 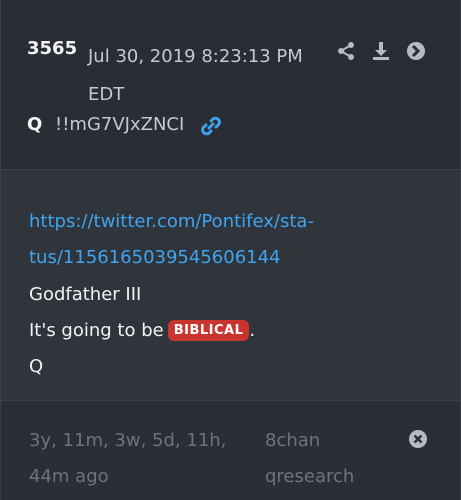 I want to click on link-icon, so click(x=211, y=126).